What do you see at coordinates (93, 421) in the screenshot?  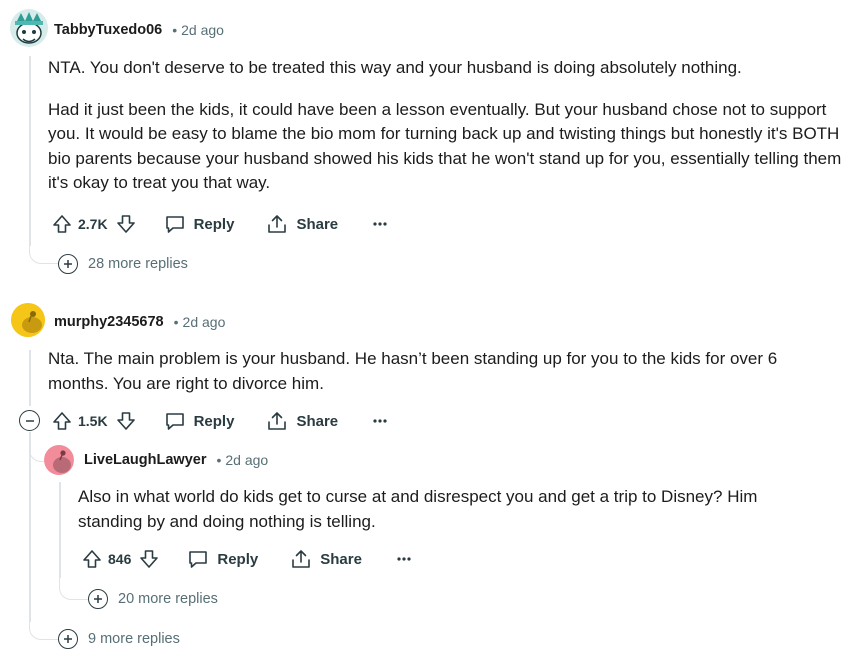 I see `vote-count: 1.5K` at bounding box center [93, 421].